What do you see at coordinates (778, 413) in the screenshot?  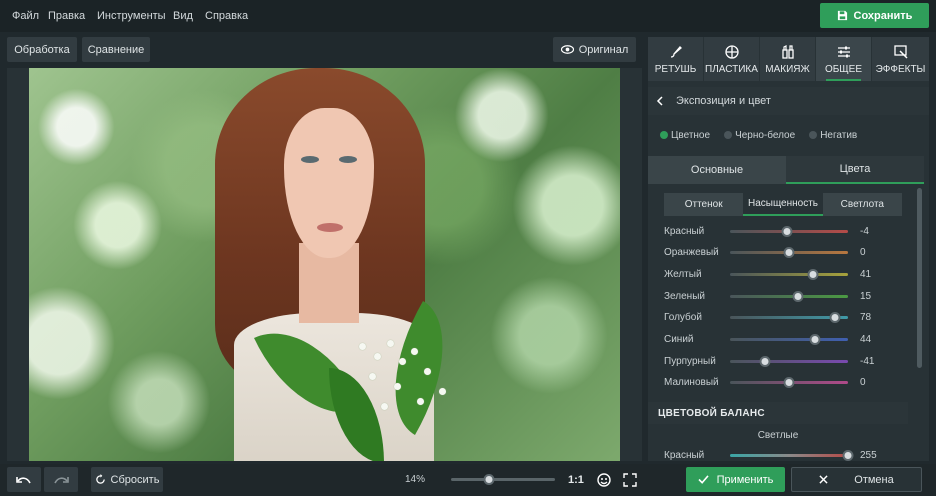 I see `color-balance-title: ЦВЕТОВОЙ БАЛАНС` at bounding box center [778, 413].